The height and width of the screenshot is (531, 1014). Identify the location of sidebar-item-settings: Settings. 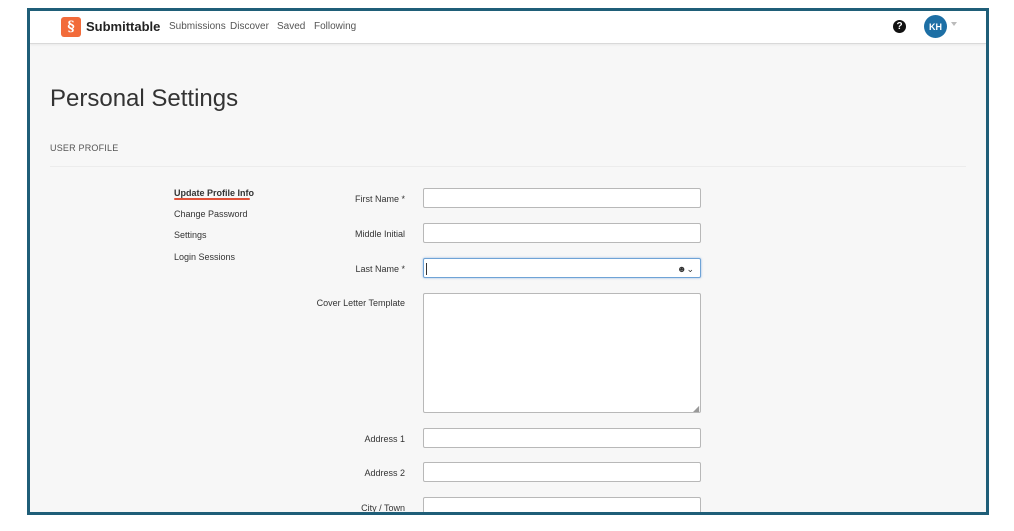
(190, 235).